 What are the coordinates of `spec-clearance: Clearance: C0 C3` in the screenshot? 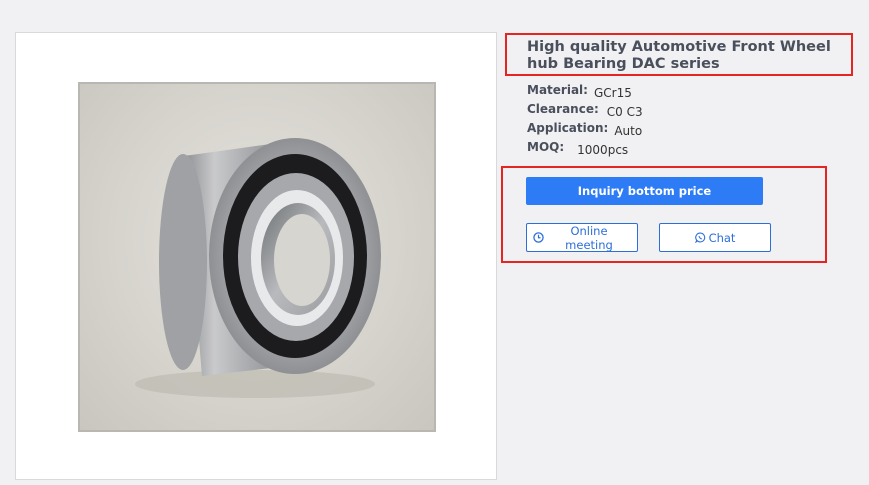 It's located at (585, 110).